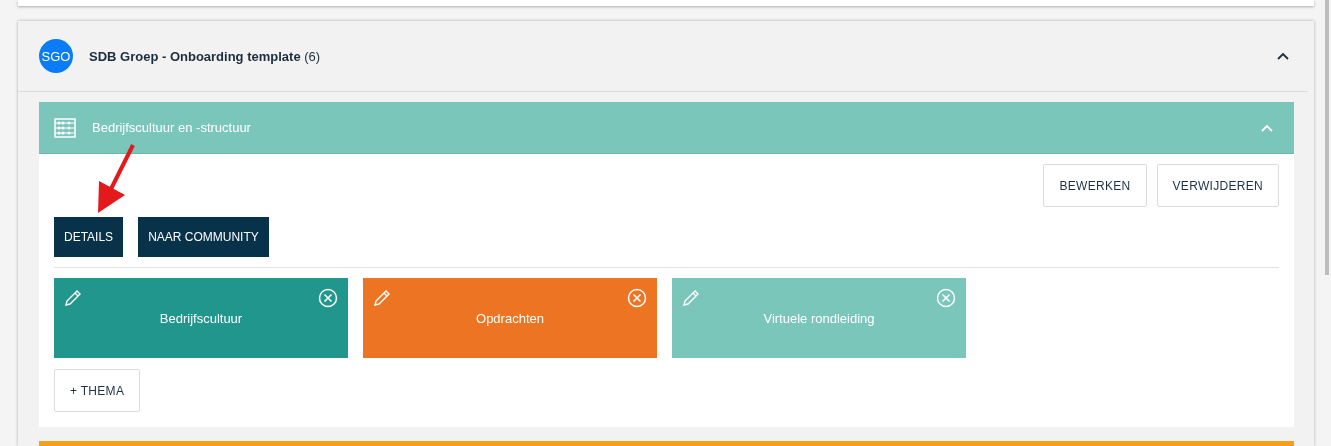 The image size is (1331, 446). I want to click on nav-button: NAAR COMMUNITY, so click(203, 237).